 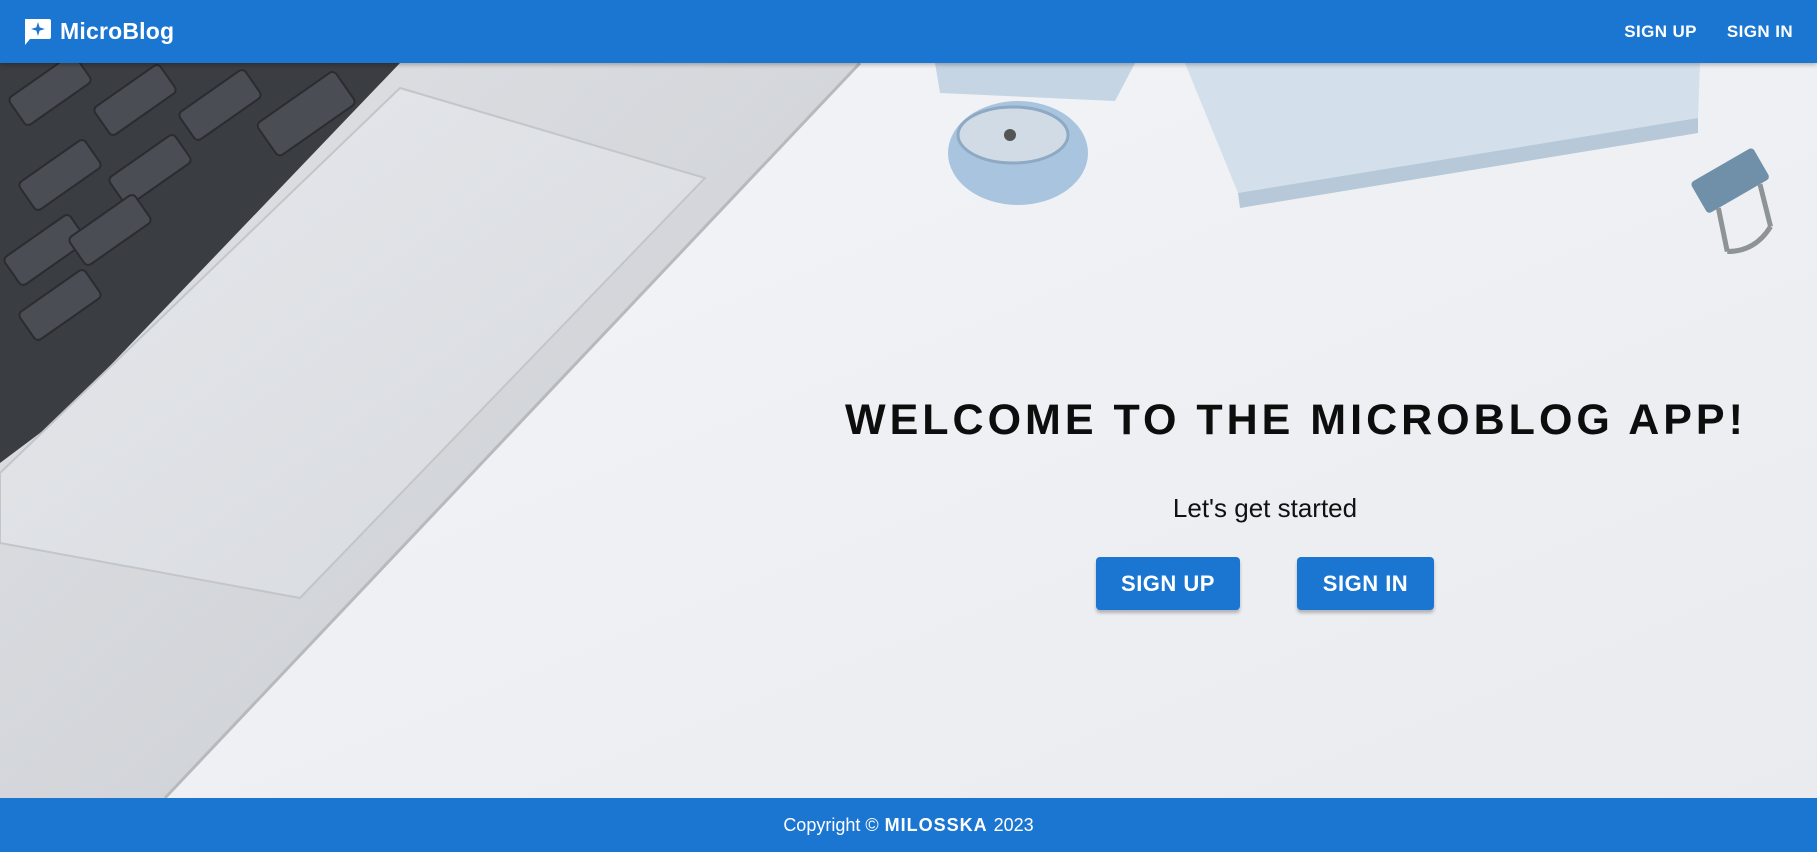 What do you see at coordinates (1296, 420) in the screenshot?
I see `welcome-heading: WELCOME TO THE MICROBLOG APP!` at bounding box center [1296, 420].